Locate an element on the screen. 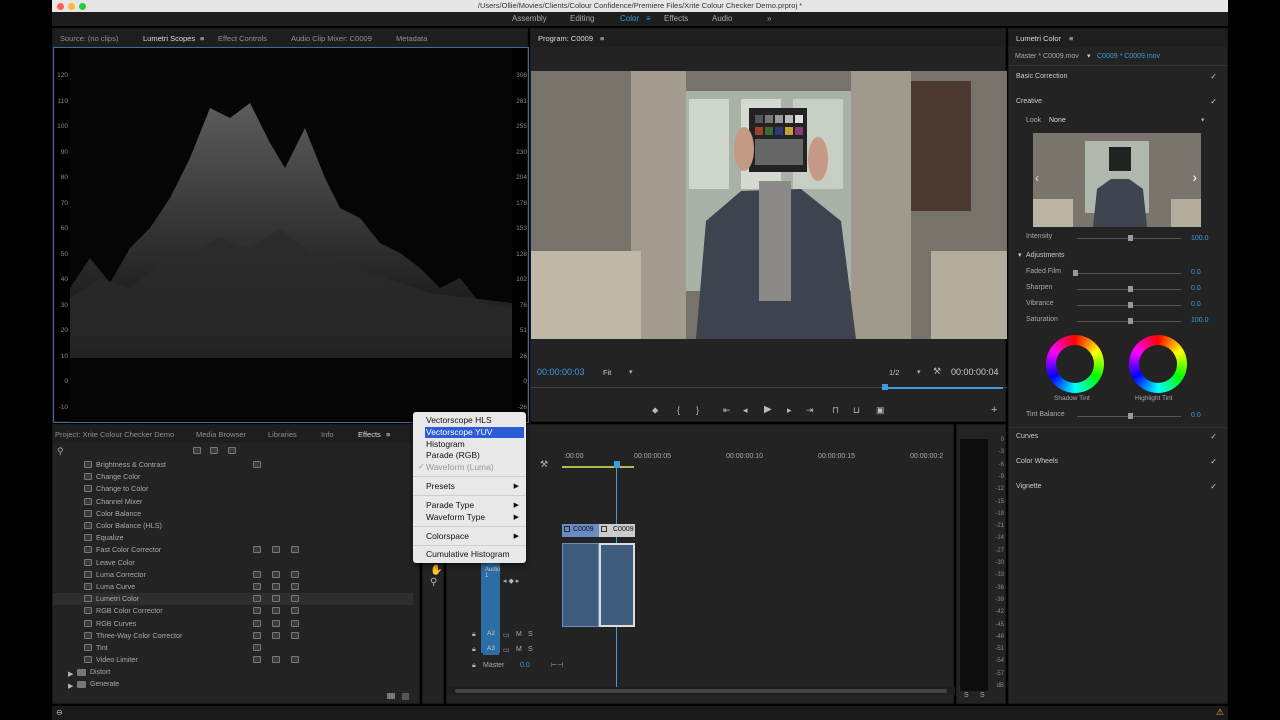  menu-histogram: Histogram is located at coordinates (469, 444).